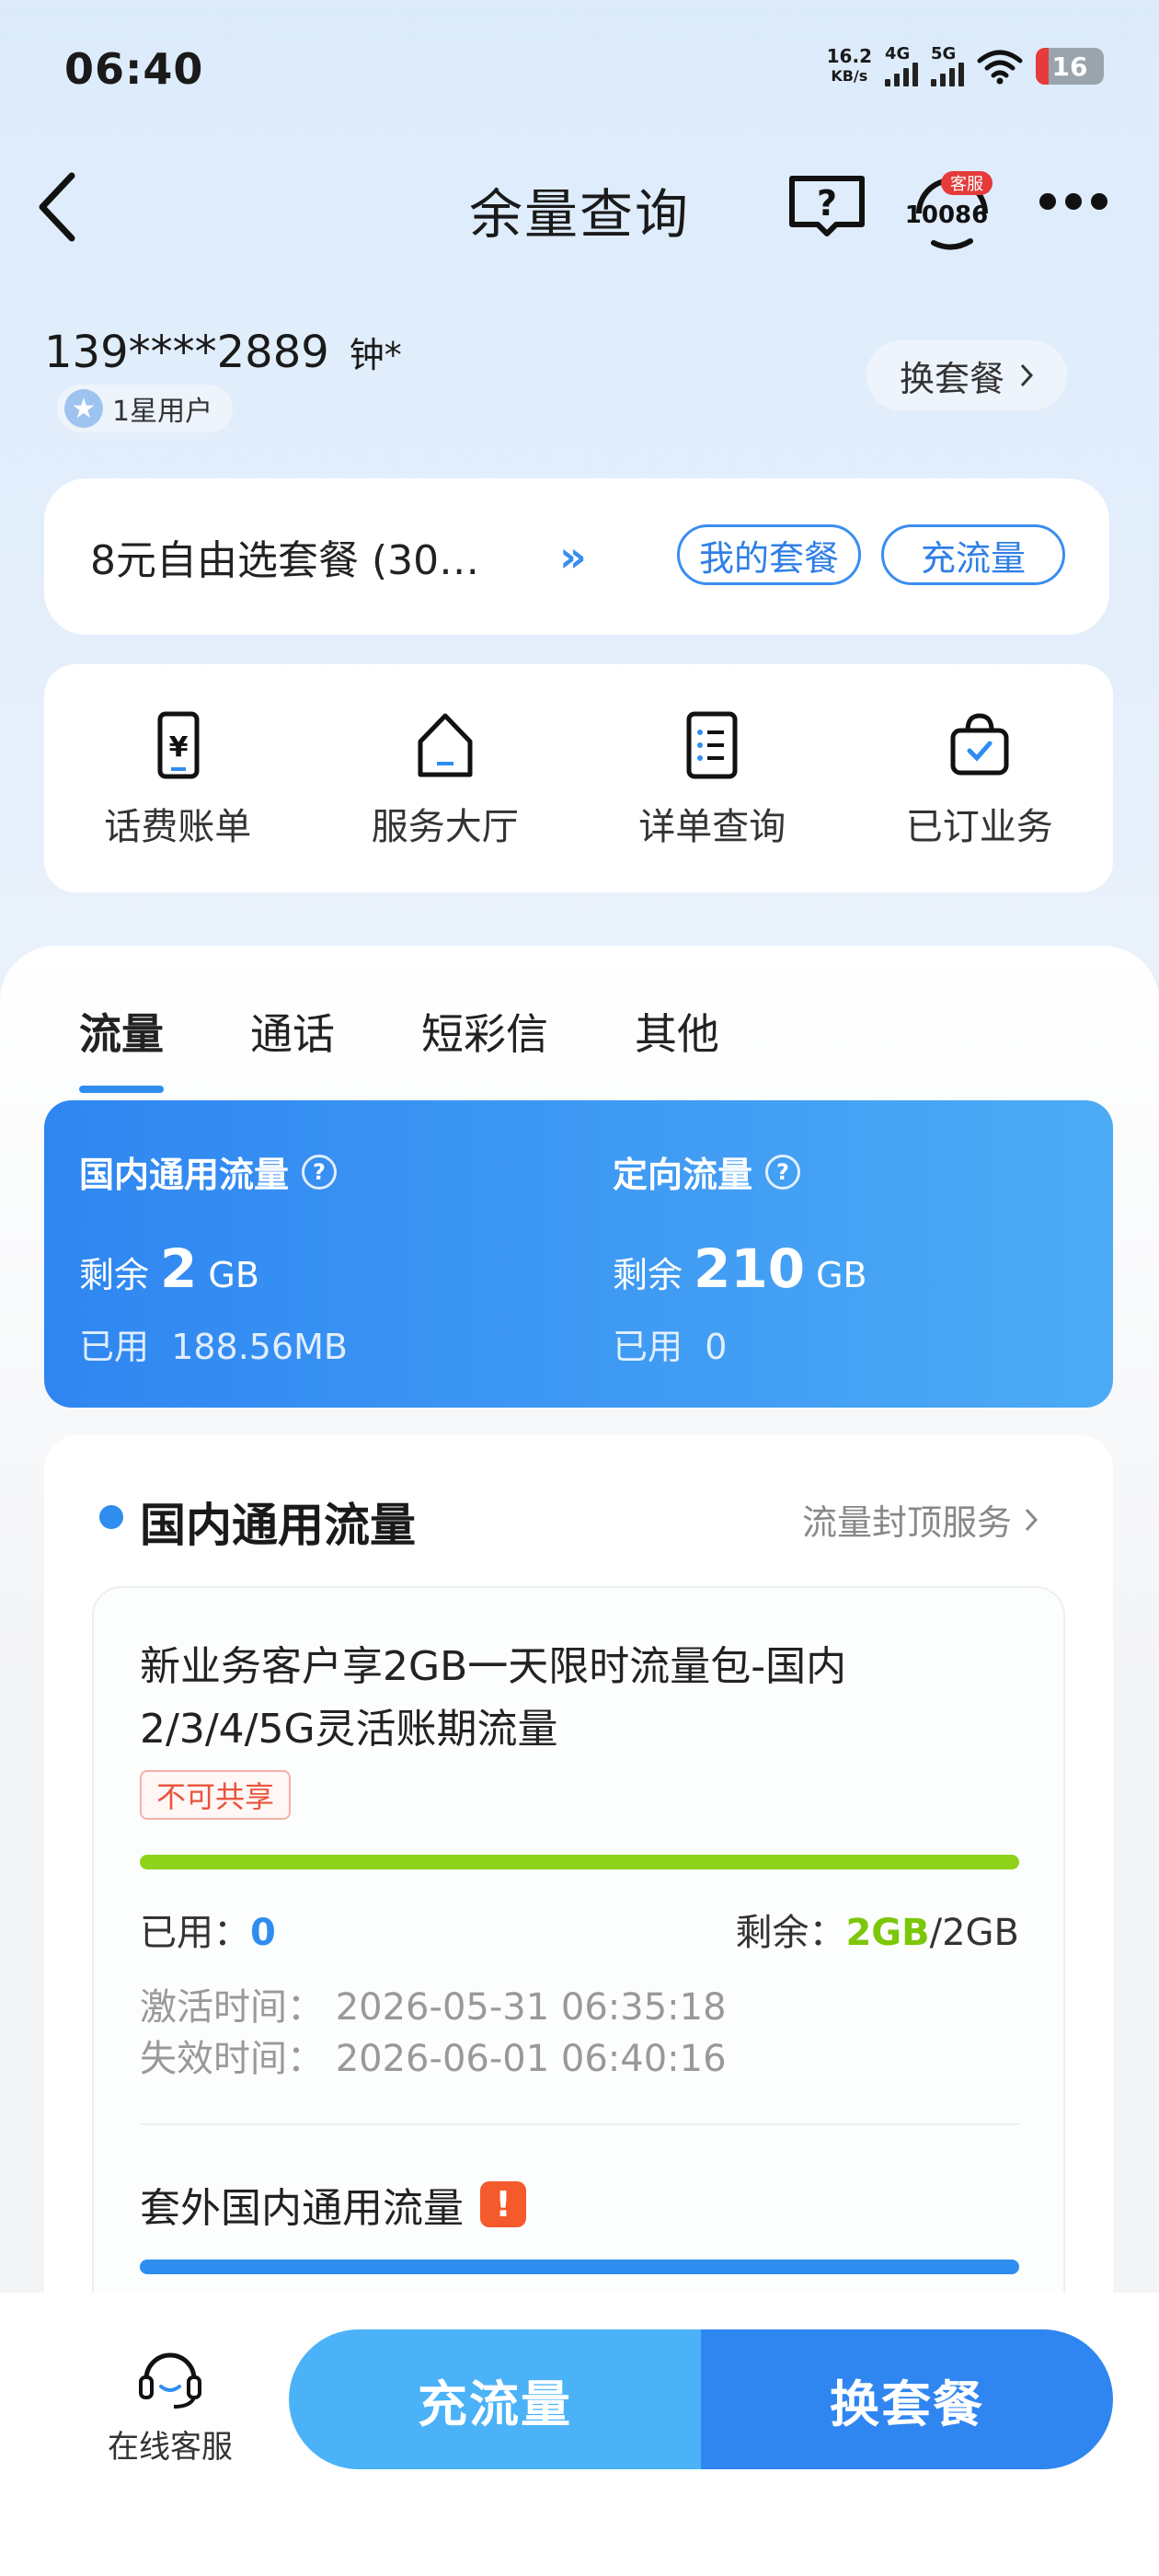 This screenshot has height=2576, width=1159. What do you see at coordinates (966, 375) in the screenshot?
I see `switch-plan-button: 换套餐` at bounding box center [966, 375].